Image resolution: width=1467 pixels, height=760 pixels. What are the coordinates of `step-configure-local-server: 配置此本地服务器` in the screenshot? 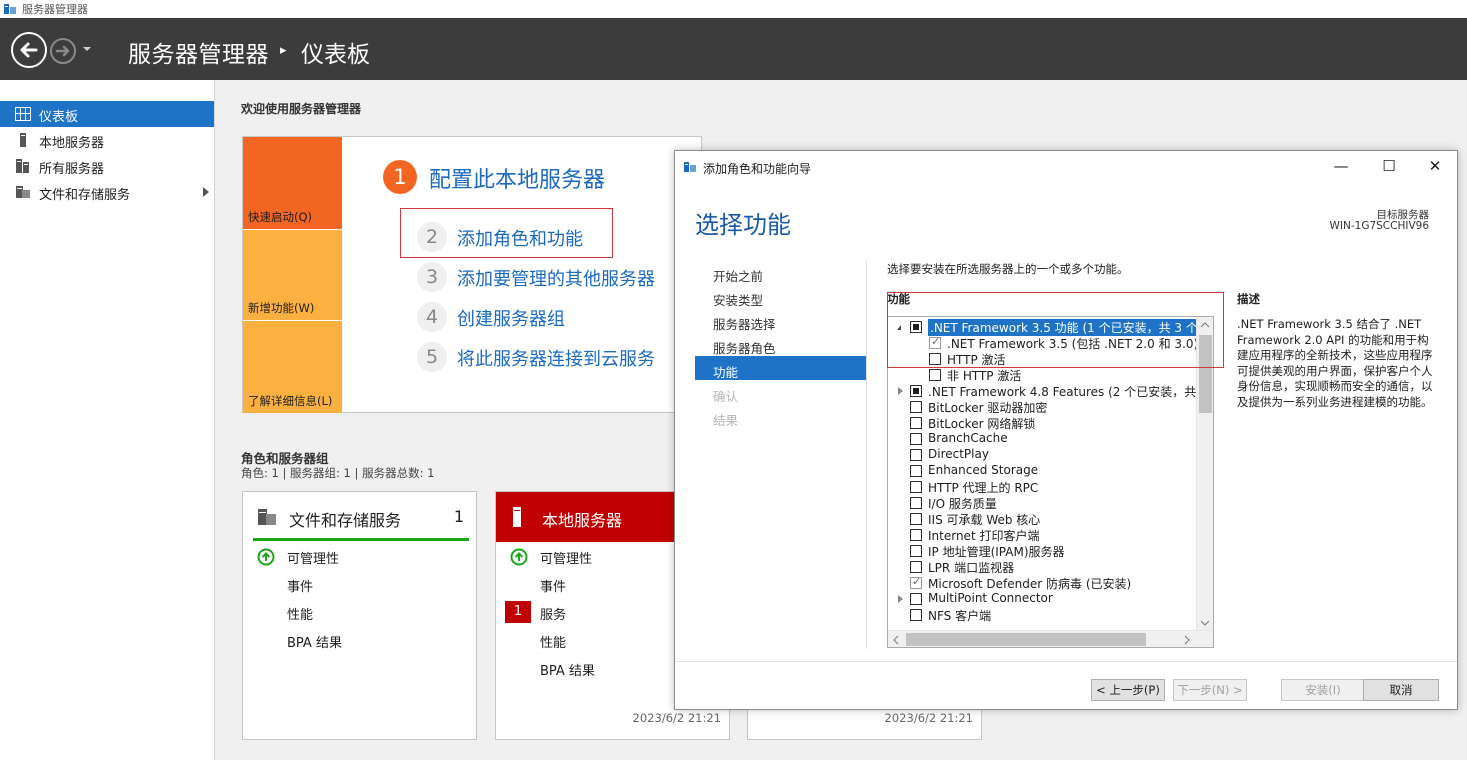 It's located at (517, 178).